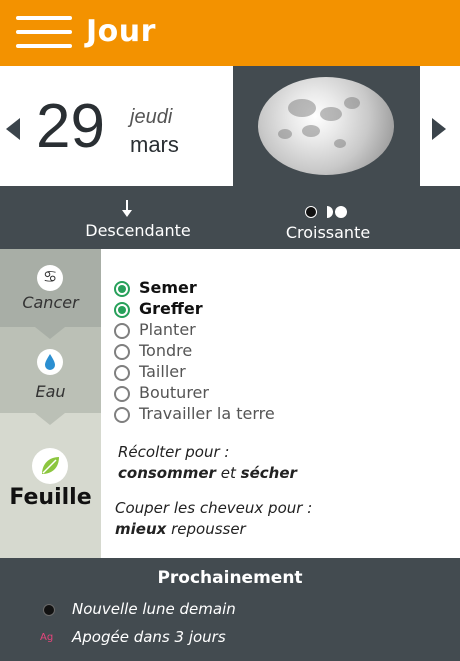 The height and width of the screenshot is (661, 460). I want to click on haircut-intro: Couper les cheveux pour :, so click(214, 508).